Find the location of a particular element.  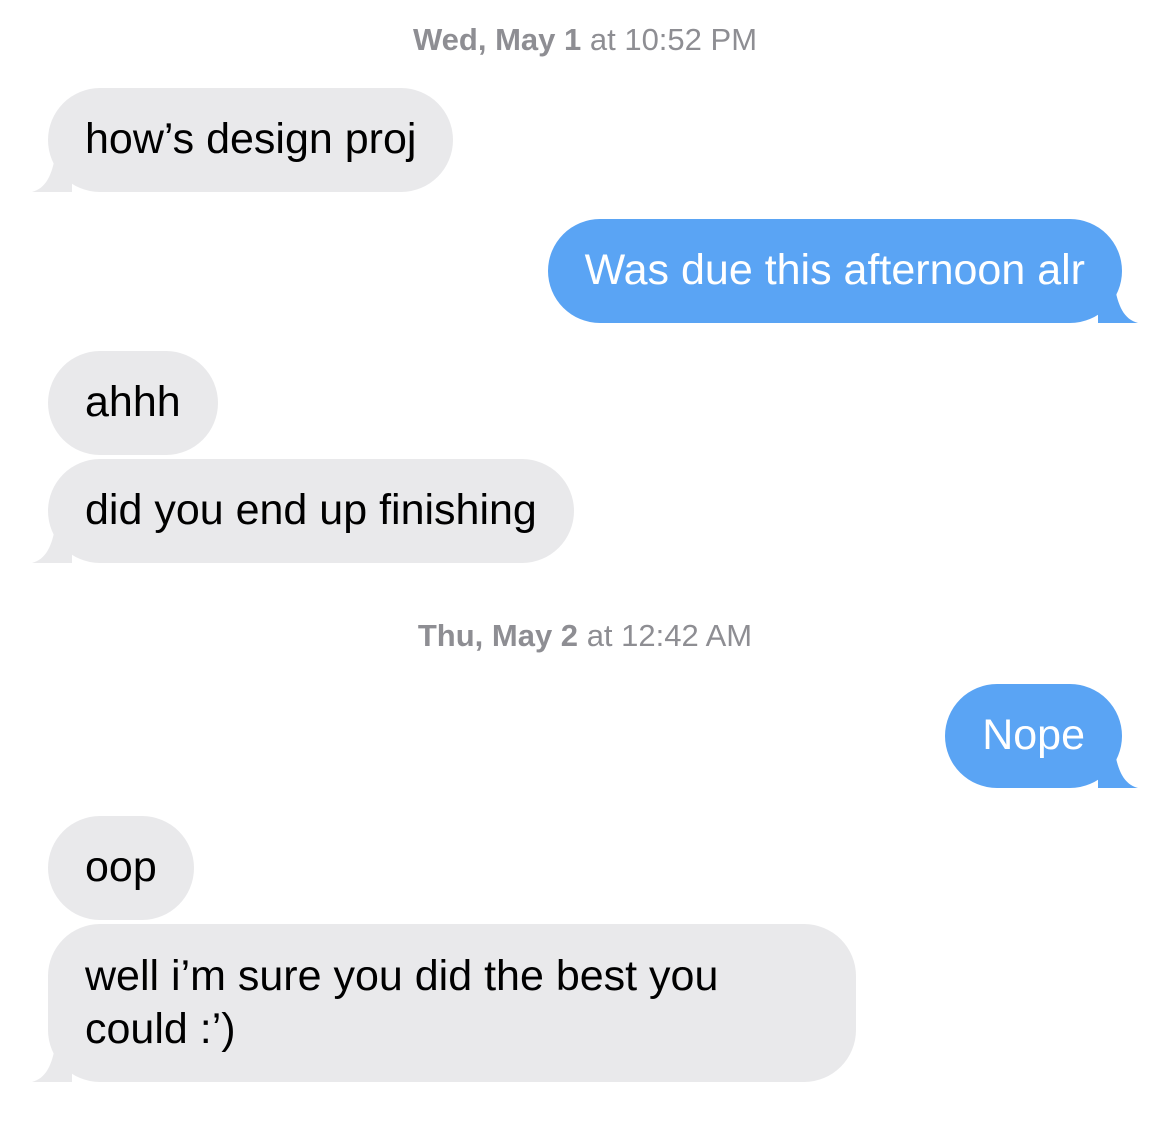

timestamp-time: at 10:52 PM is located at coordinates (673, 39).